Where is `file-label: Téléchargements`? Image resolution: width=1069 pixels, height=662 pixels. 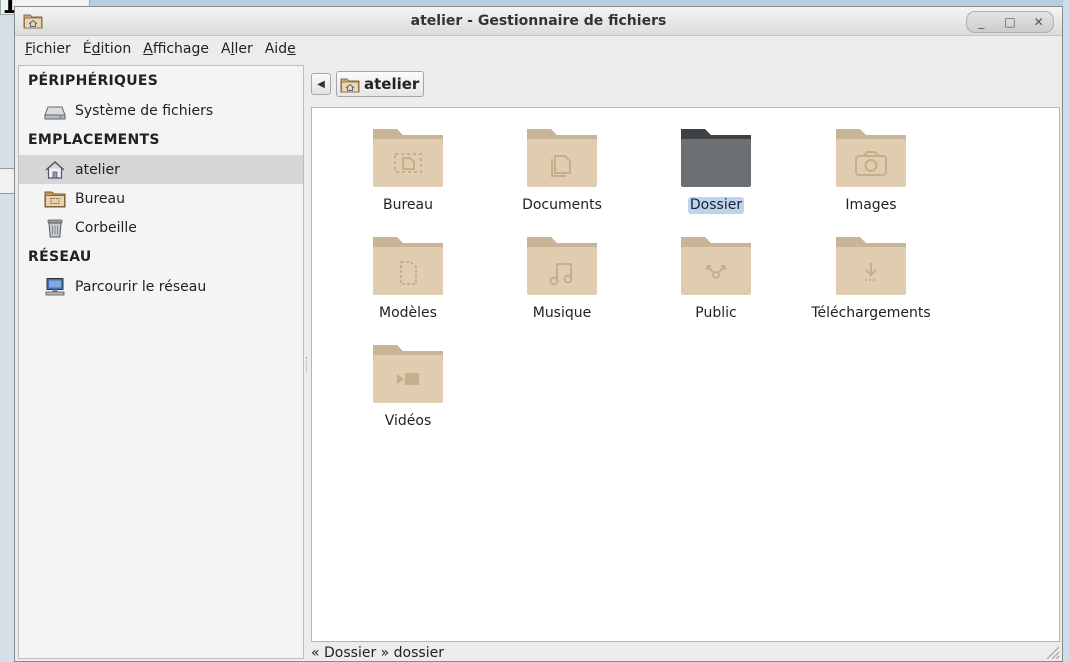
file-label: Téléchargements is located at coordinates (871, 313).